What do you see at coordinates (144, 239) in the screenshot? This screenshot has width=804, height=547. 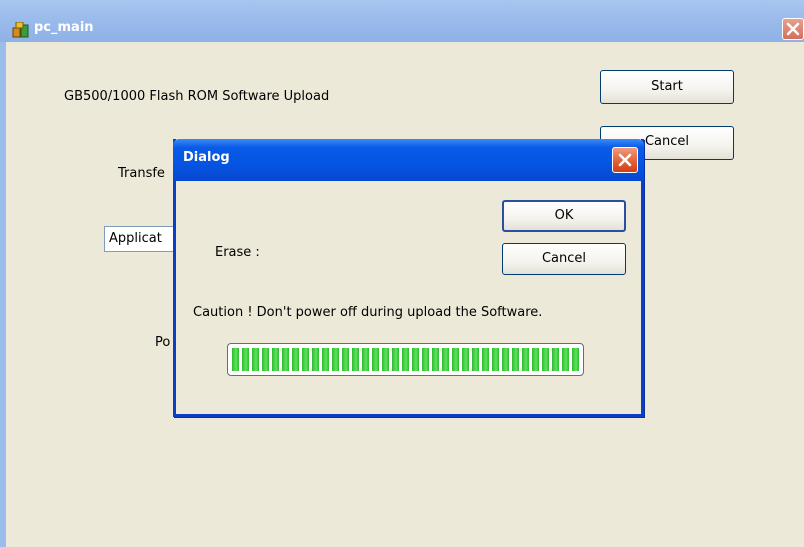 I see `application-field: Applicat` at bounding box center [144, 239].